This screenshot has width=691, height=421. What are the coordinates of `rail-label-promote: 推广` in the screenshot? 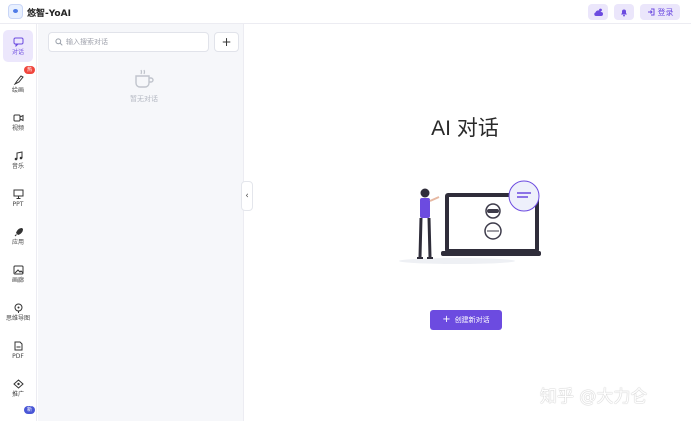 It's located at (17, 394).